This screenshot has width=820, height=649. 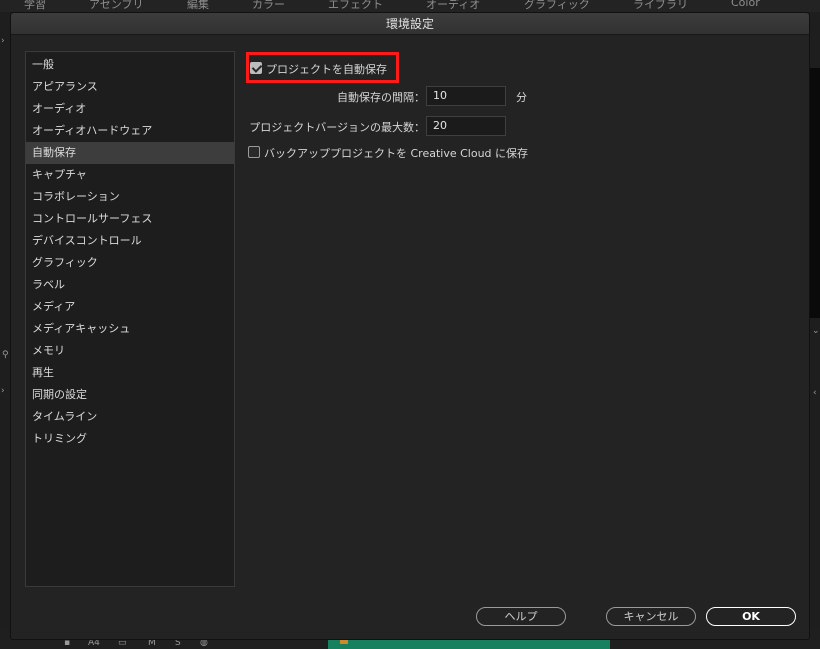 What do you see at coordinates (198, 6) in the screenshot?
I see `workspace-tab: 編集` at bounding box center [198, 6].